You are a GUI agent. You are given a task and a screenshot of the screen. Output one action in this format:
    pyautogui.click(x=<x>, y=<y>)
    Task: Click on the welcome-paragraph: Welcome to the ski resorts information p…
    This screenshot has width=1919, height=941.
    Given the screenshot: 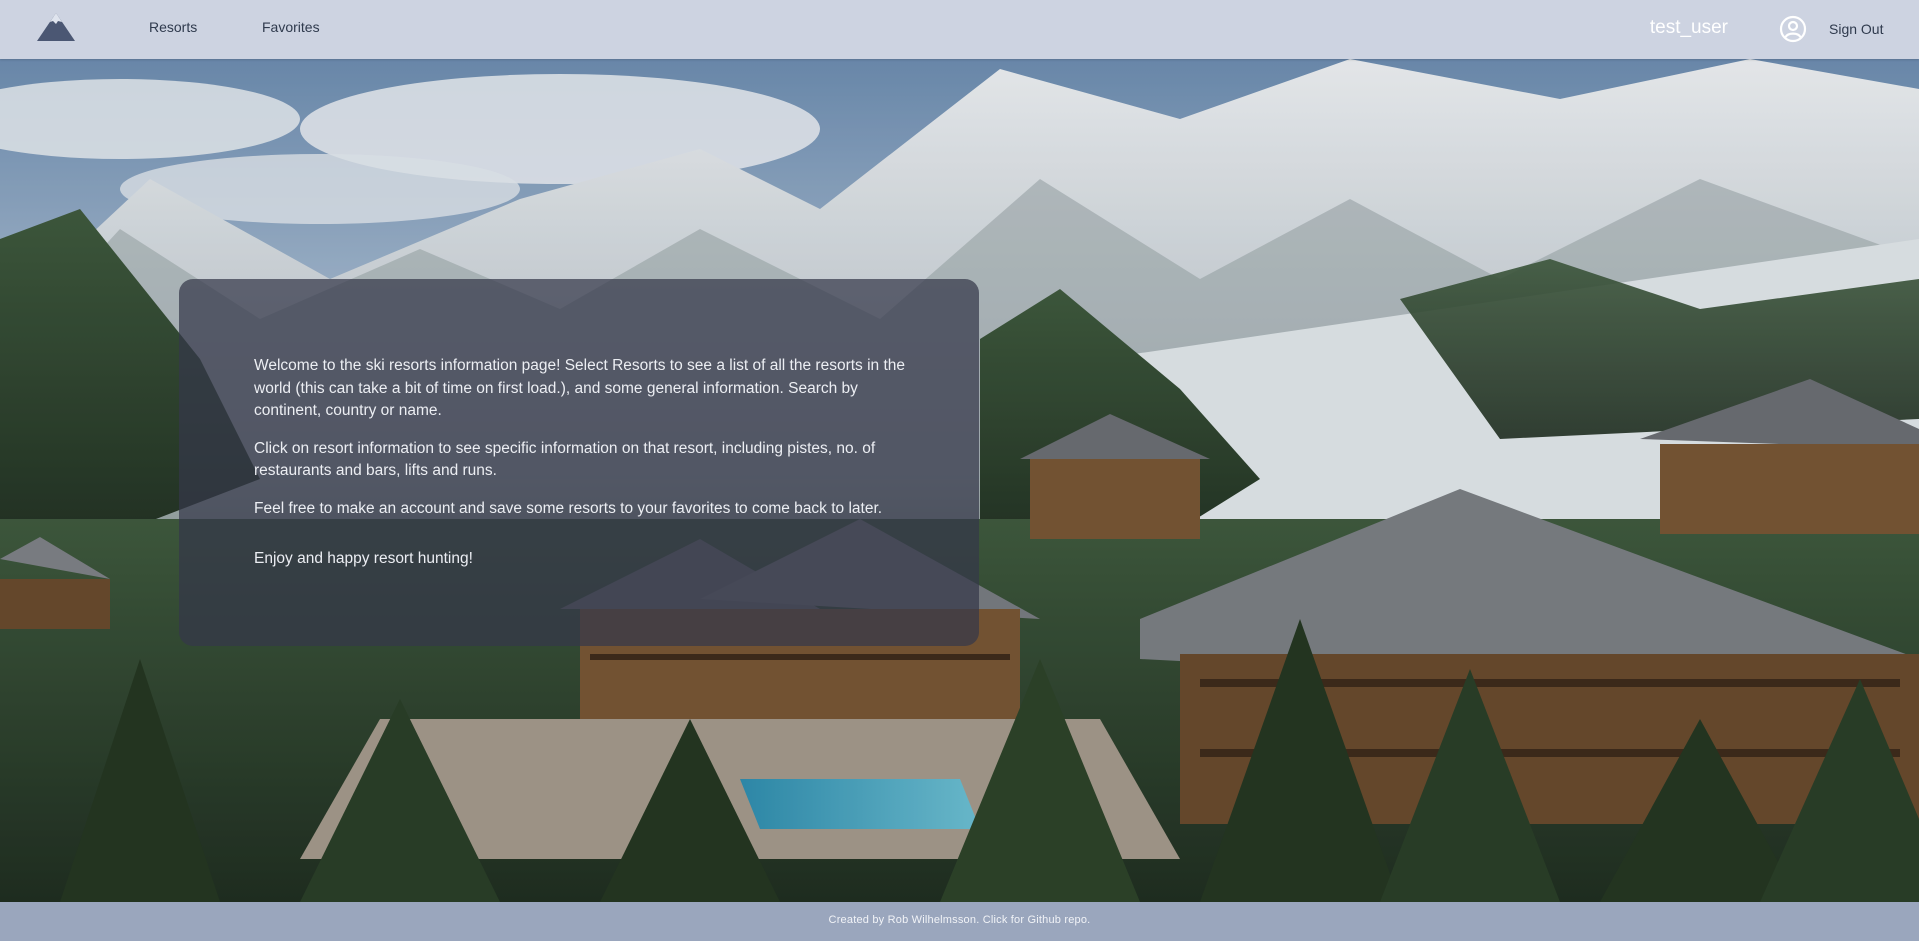 What is the action you would take?
    pyautogui.click(x=580, y=388)
    